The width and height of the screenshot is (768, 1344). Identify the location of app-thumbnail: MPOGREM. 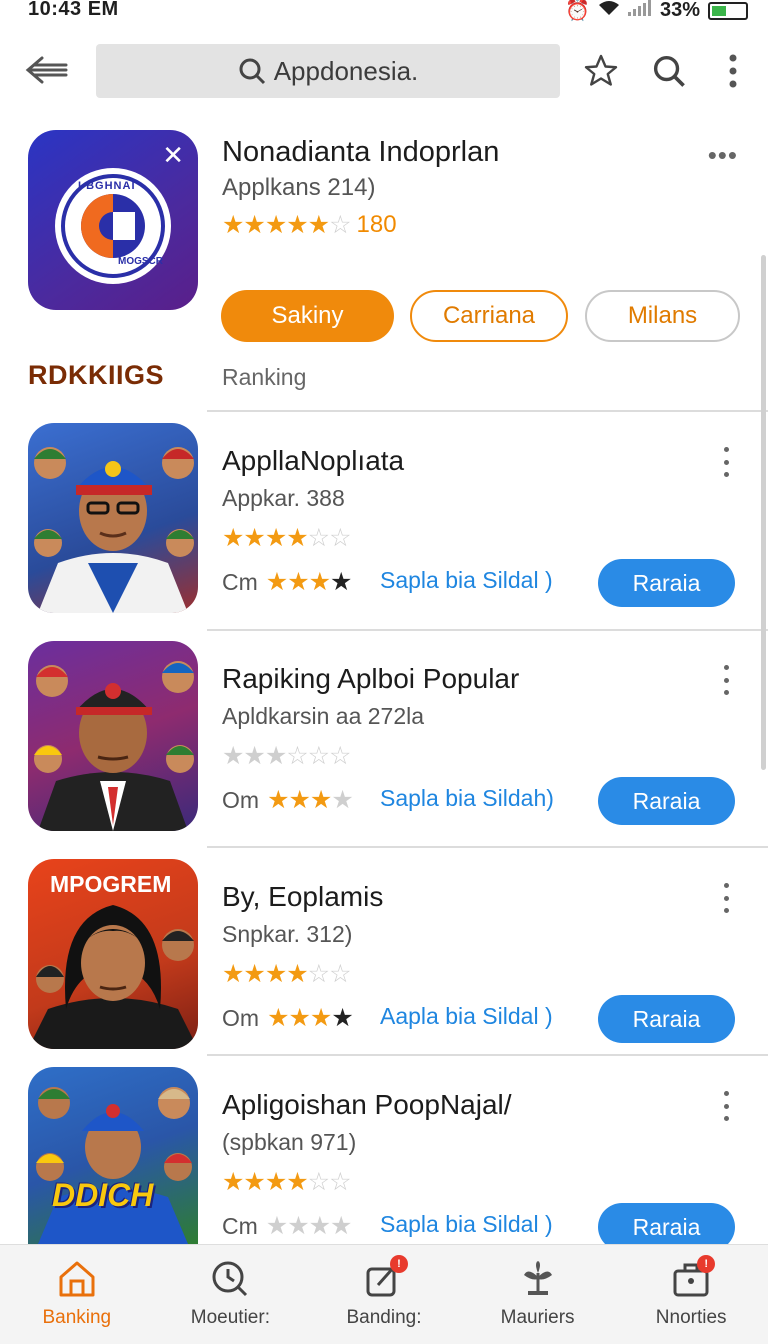
(113, 954).